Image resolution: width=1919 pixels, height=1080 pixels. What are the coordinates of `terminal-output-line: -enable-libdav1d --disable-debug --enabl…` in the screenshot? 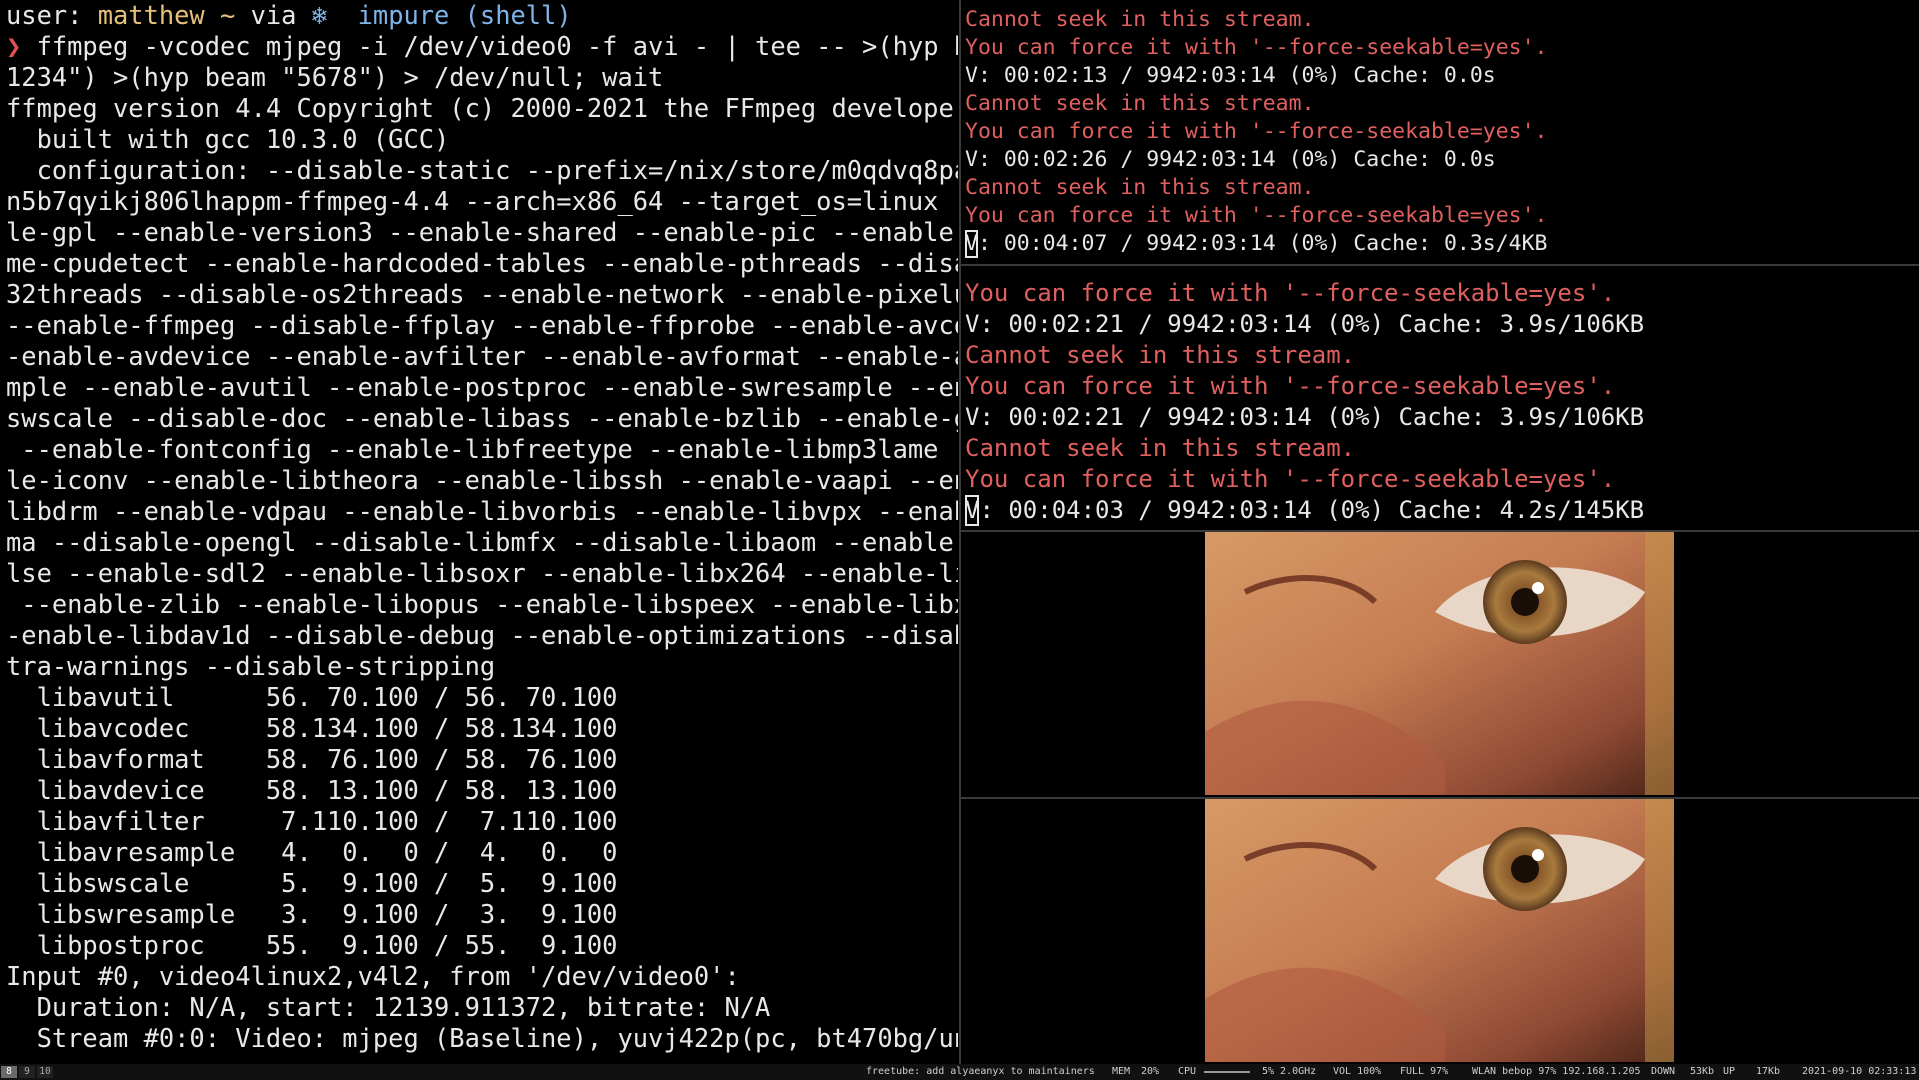 It's located at (482, 635).